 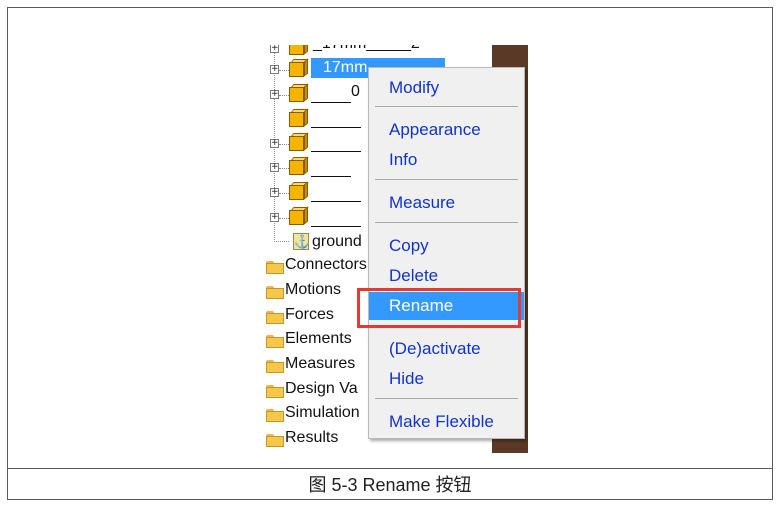 I want to click on tree-folder-forces: Forces, so click(x=309, y=315).